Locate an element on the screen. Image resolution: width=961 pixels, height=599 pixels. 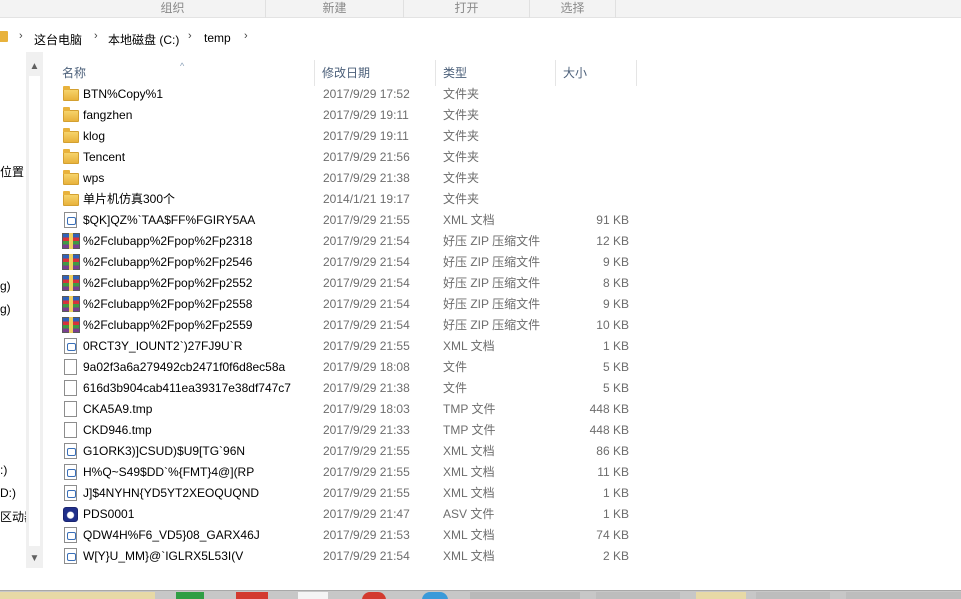
nav-item: :) is located at coordinates (3, 470).